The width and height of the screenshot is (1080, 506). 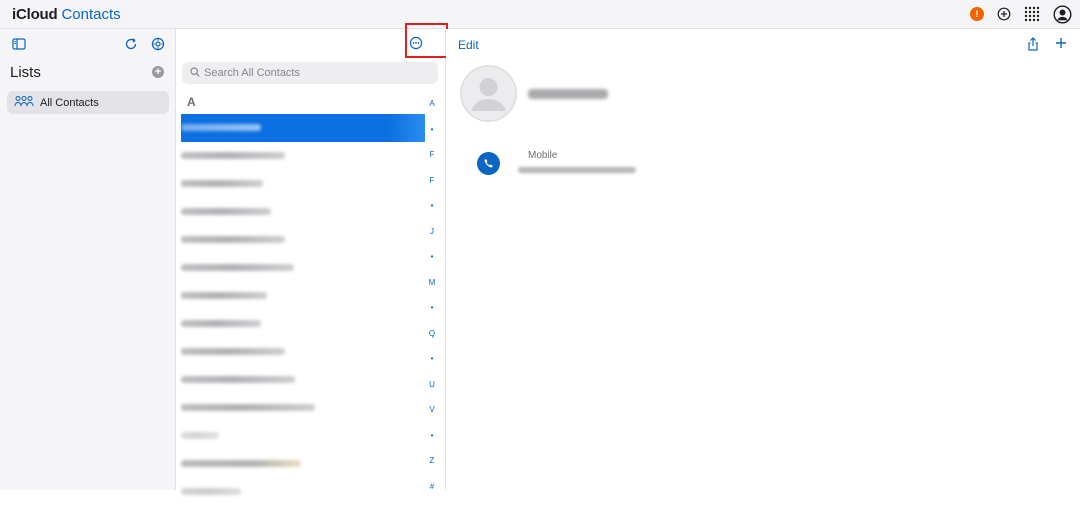 I want to click on search-icon, so click(x=195, y=73).